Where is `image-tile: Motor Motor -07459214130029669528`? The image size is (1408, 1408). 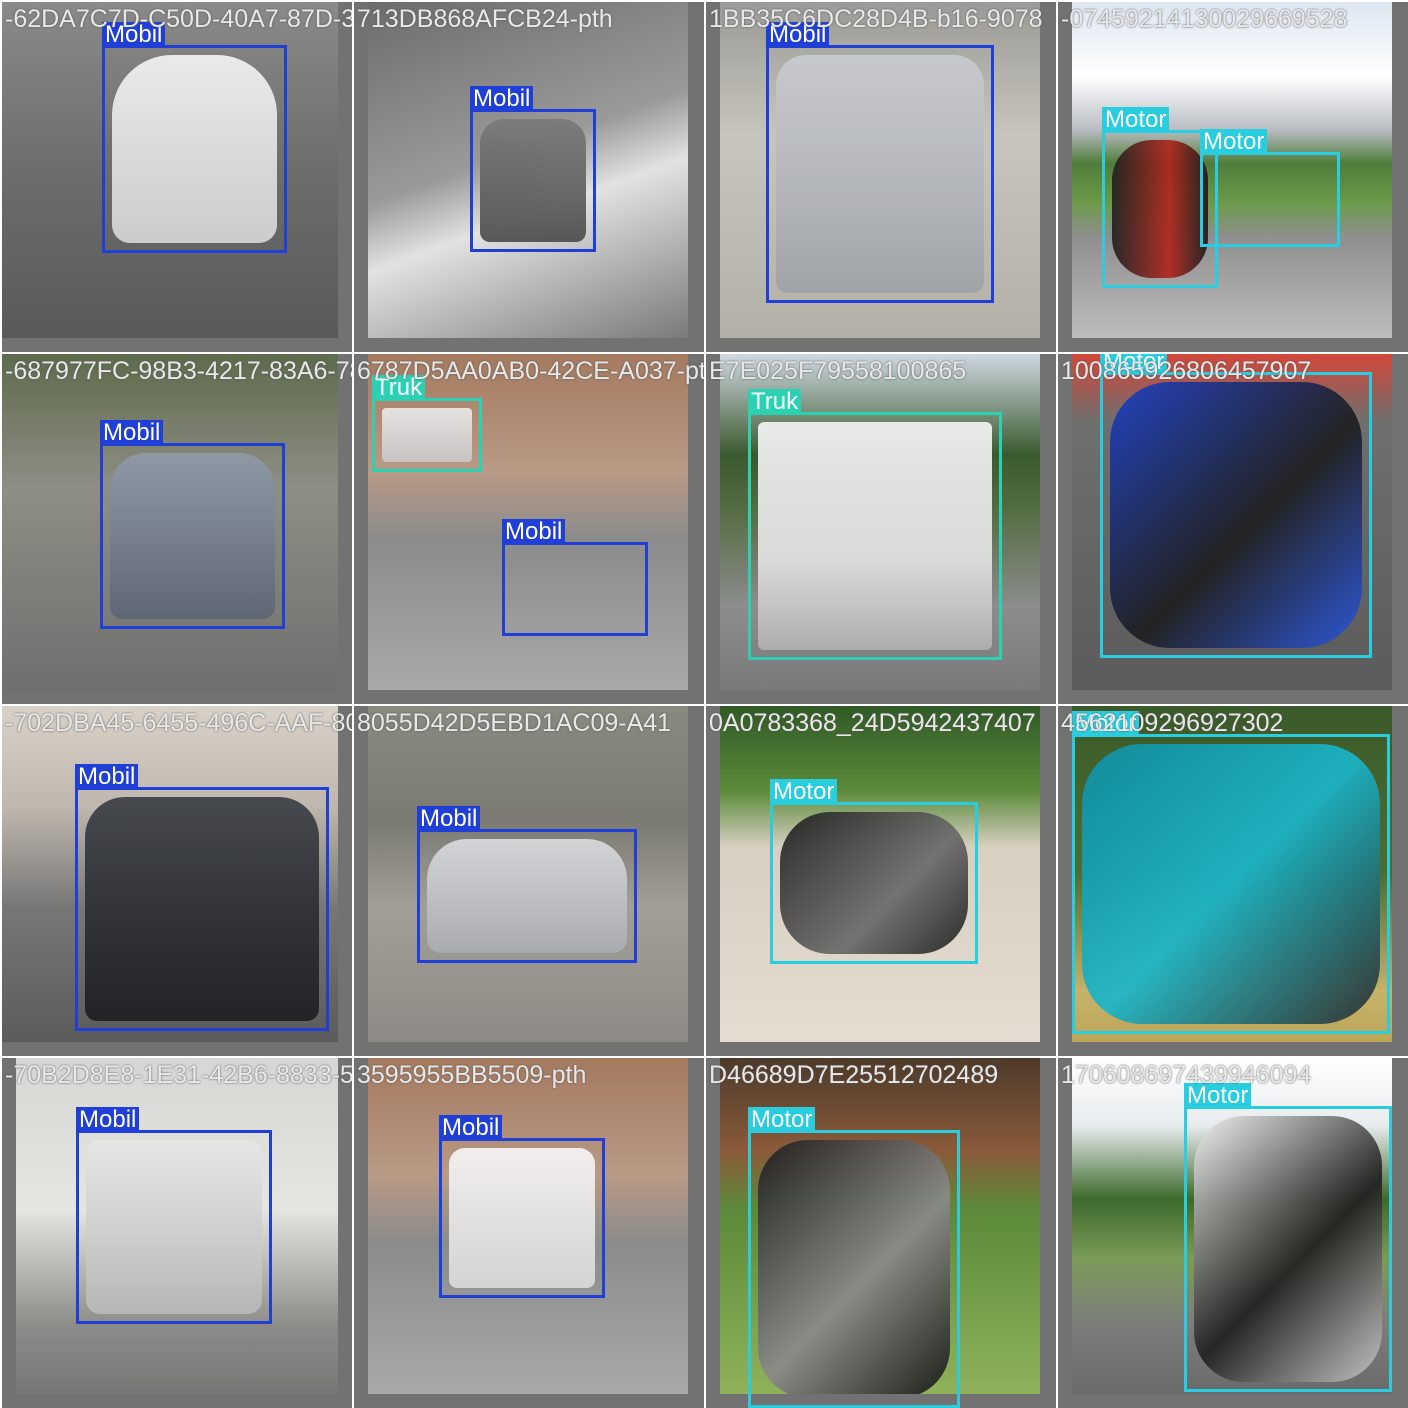
image-tile: Motor Motor -07459214130029669528 is located at coordinates (1233, 177).